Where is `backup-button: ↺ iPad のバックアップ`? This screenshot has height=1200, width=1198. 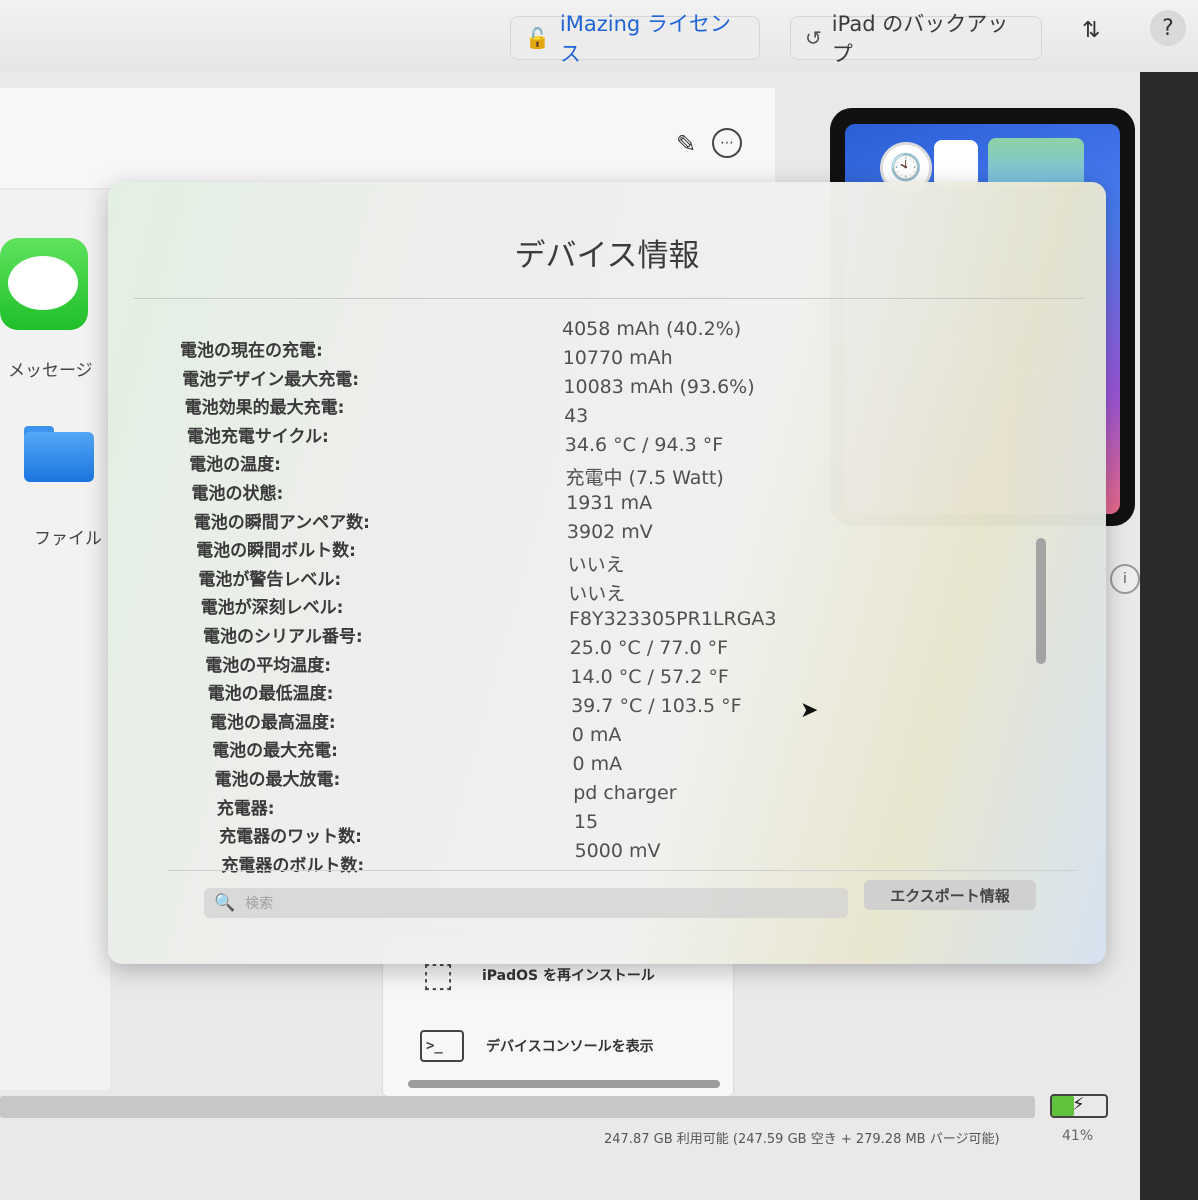
backup-button: ↺ iPad のバックアップ is located at coordinates (916, 39).